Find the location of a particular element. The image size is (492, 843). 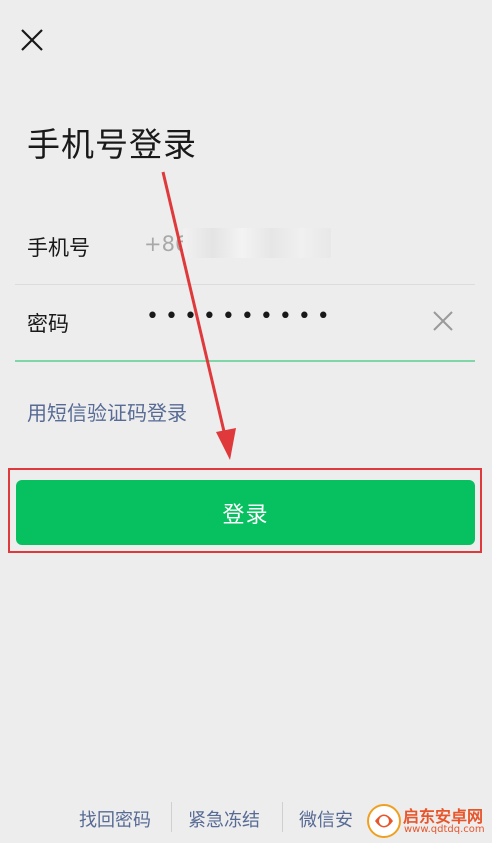

login-button: 登录 is located at coordinates (245, 512).